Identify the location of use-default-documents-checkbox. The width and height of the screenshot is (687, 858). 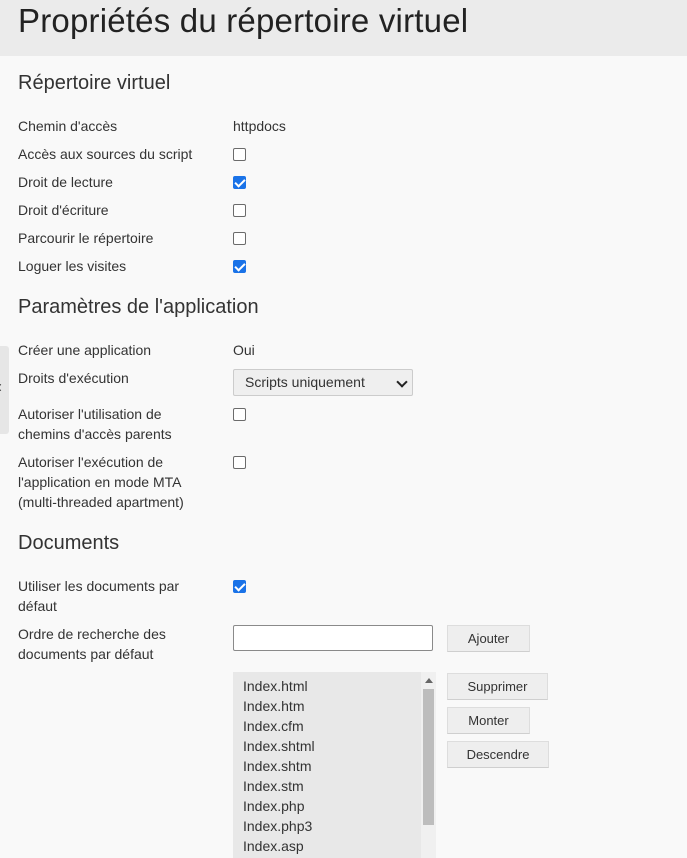
(239, 586).